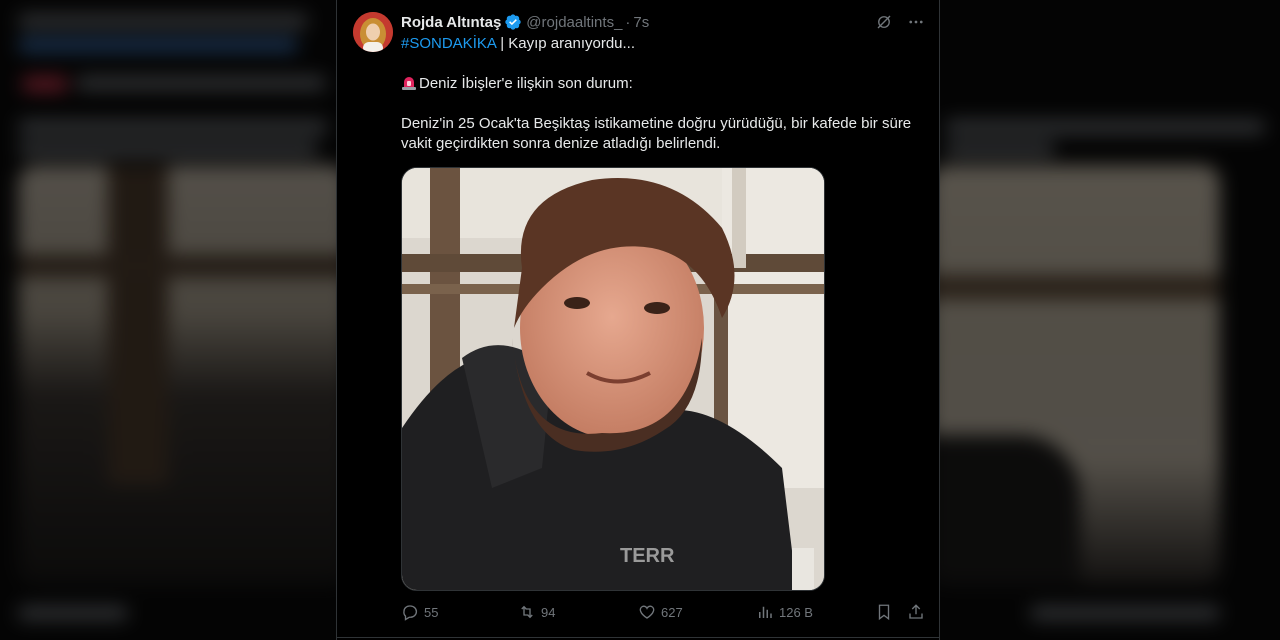  Describe the element at coordinates (672, 612) in the screenshot. I see `like-count: 627` at that location.